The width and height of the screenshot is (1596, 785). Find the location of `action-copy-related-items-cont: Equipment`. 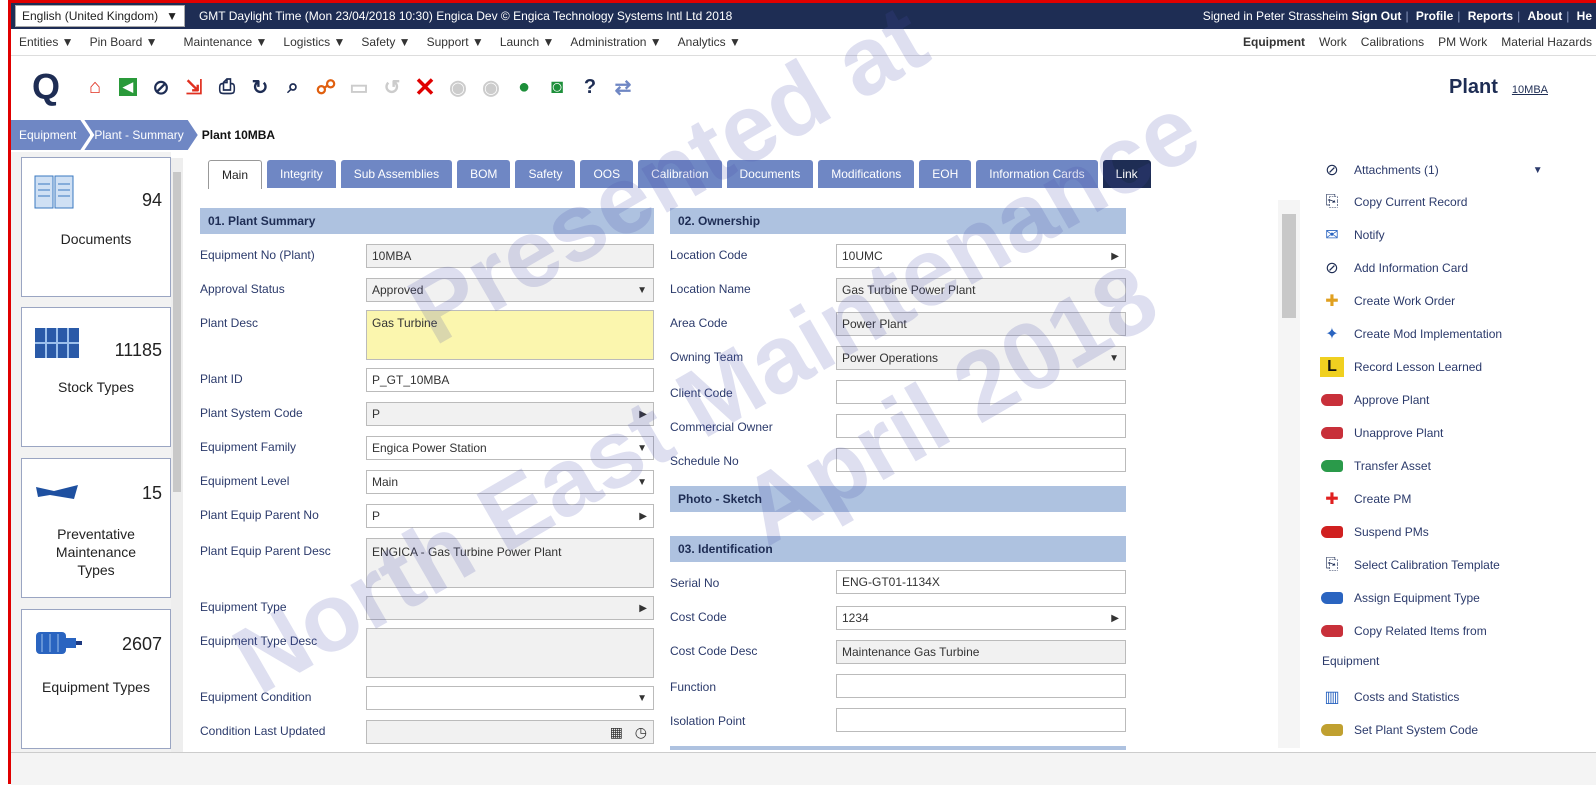

action-copy-related-items-cont: Equipment is located at coordinates (1350, 661).